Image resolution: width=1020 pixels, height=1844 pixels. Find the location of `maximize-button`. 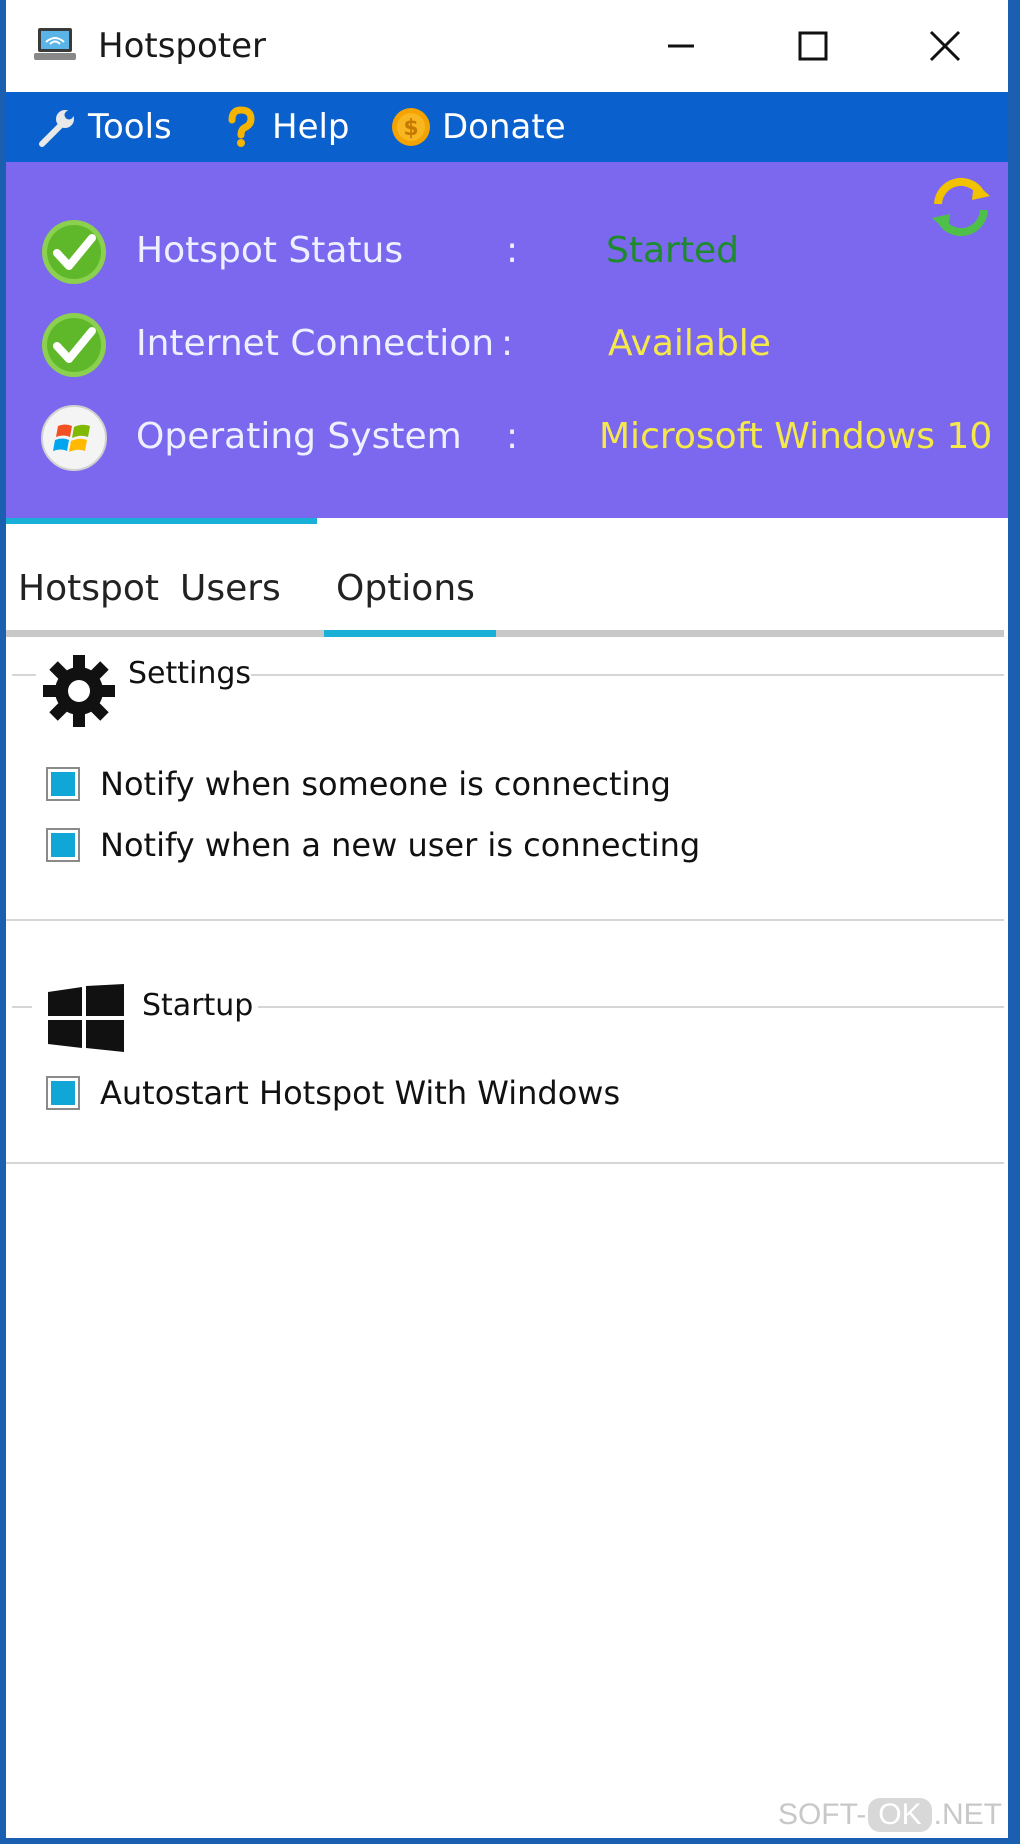

maximize-button is located at coordinates (813, 46).